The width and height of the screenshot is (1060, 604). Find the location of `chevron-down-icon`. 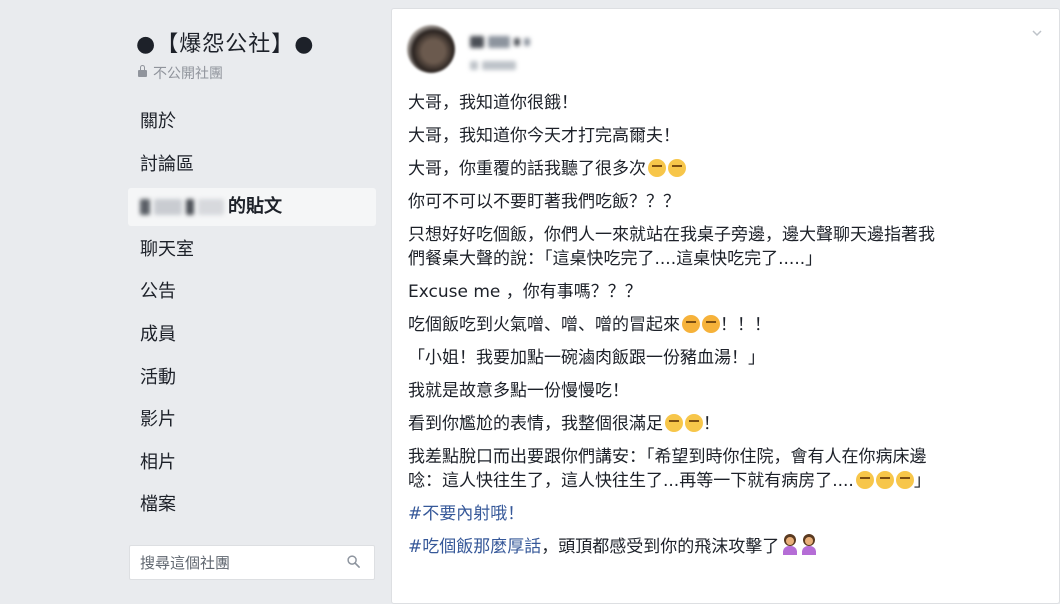

chevron-down-icon is located at coordinates (1037, 33).